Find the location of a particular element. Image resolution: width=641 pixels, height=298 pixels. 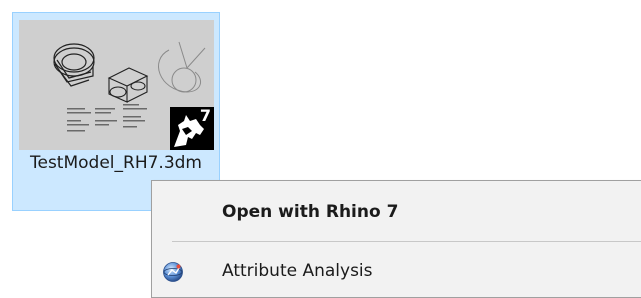

rhino-7-badge-icon: 7 is located at coordinates (192, 128).